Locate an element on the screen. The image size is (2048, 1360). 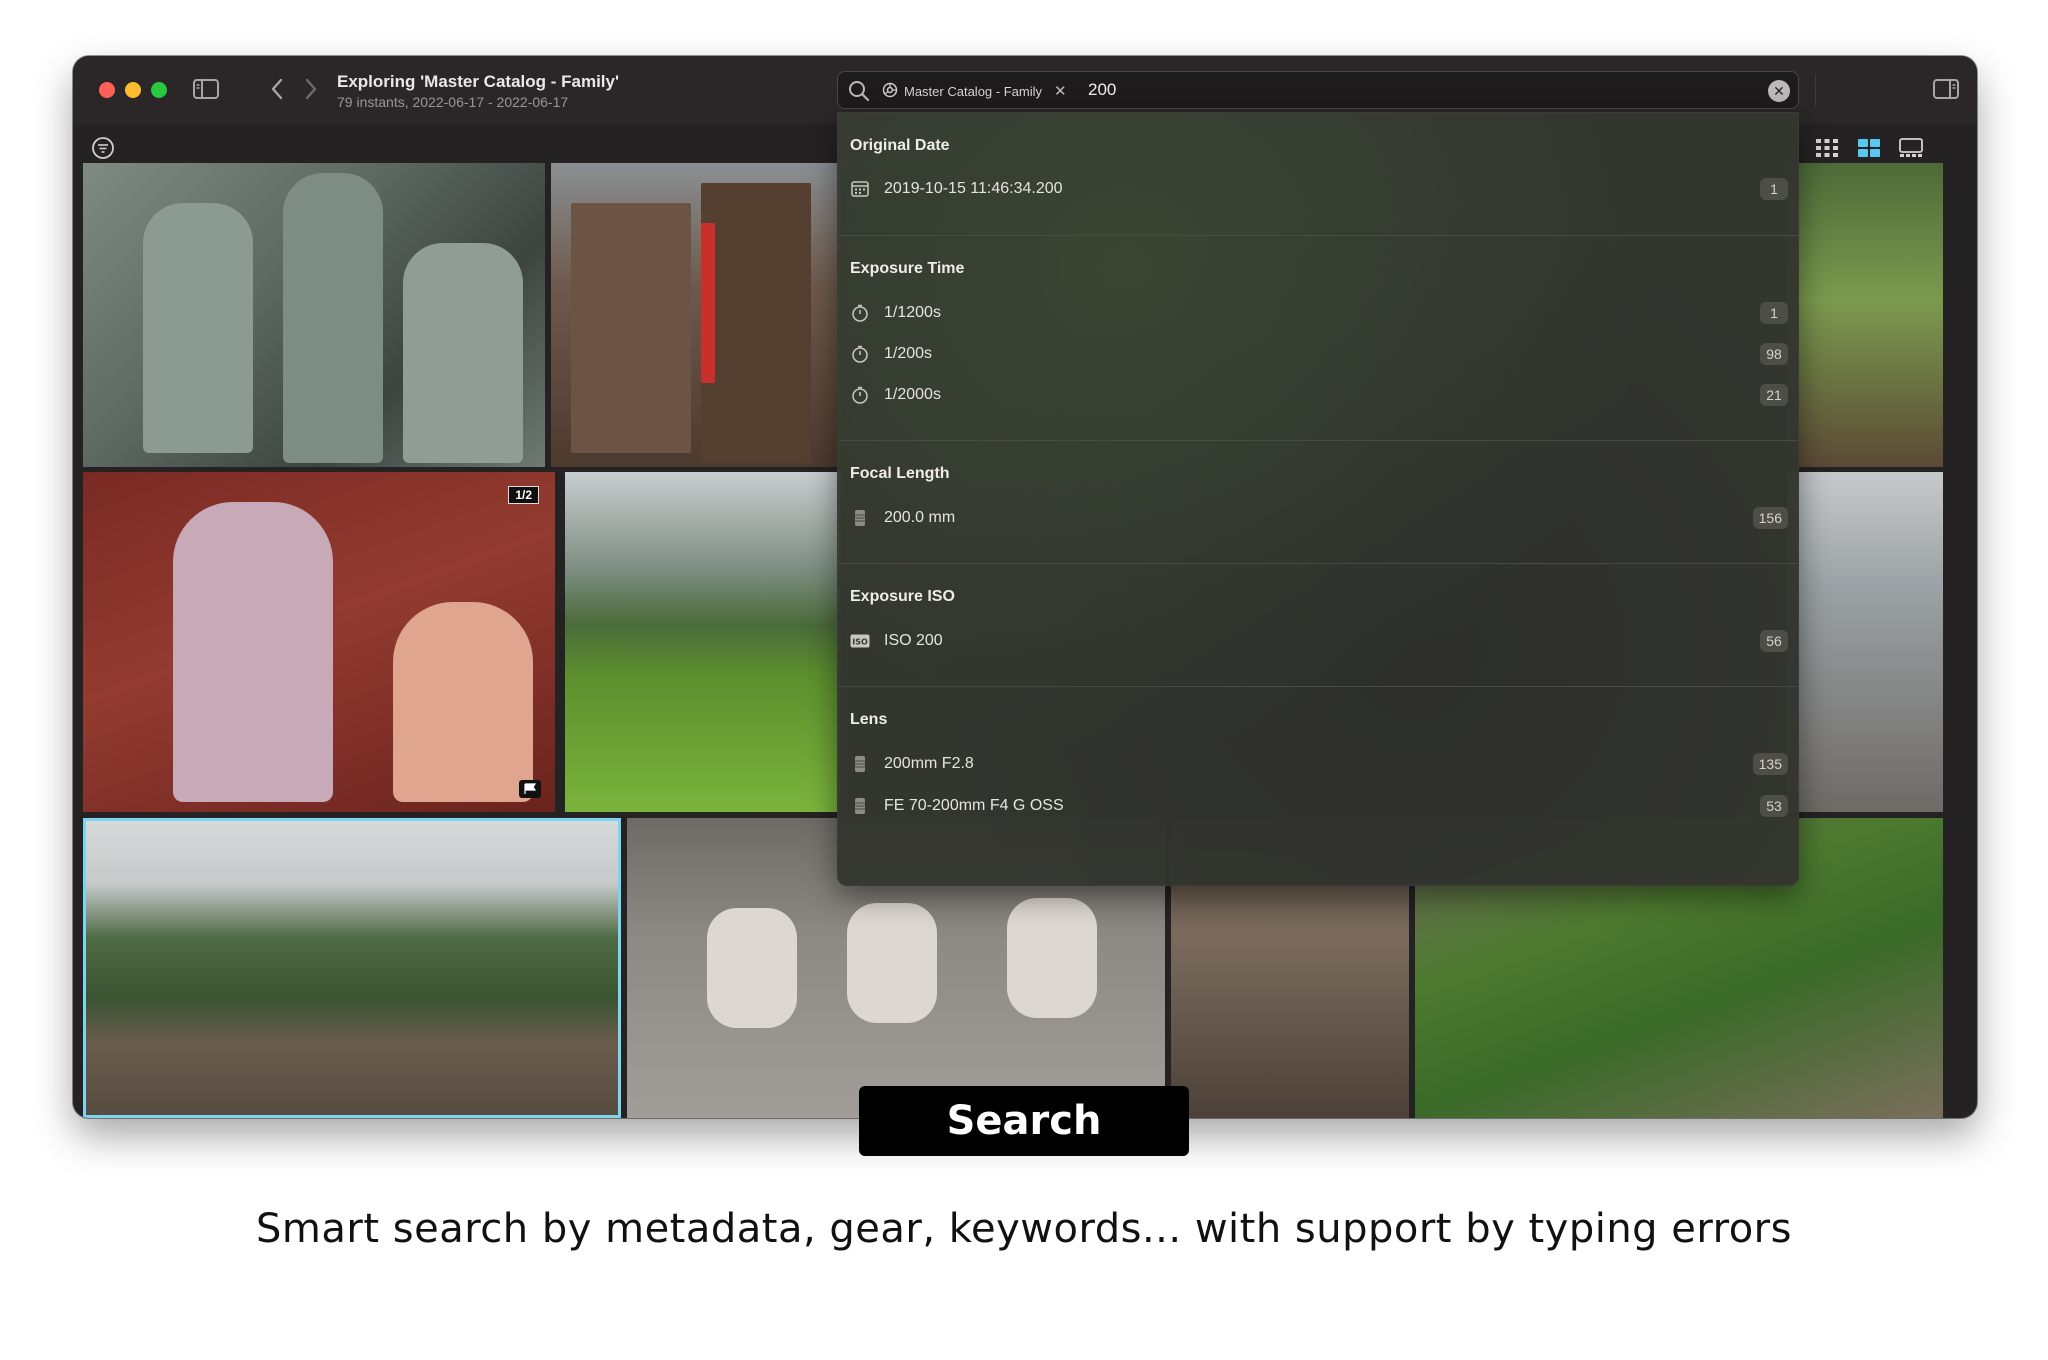
result-row-focal-length: 200.0 mm 156 is located at coordinates (1319, 518).